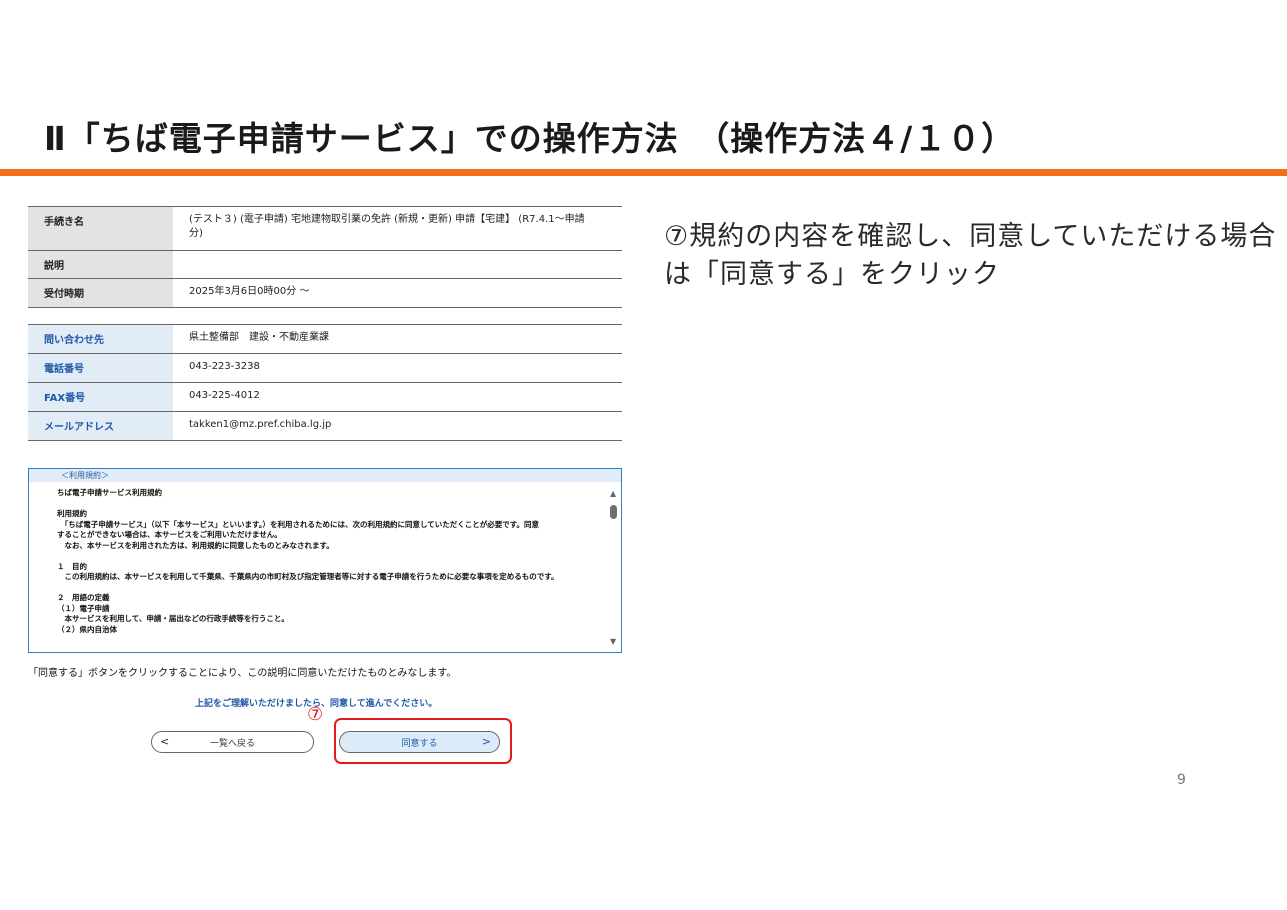  Describe the element at coordinates (100, 426) in the screenshot. I see `email-label: メールアドレス` at that location.